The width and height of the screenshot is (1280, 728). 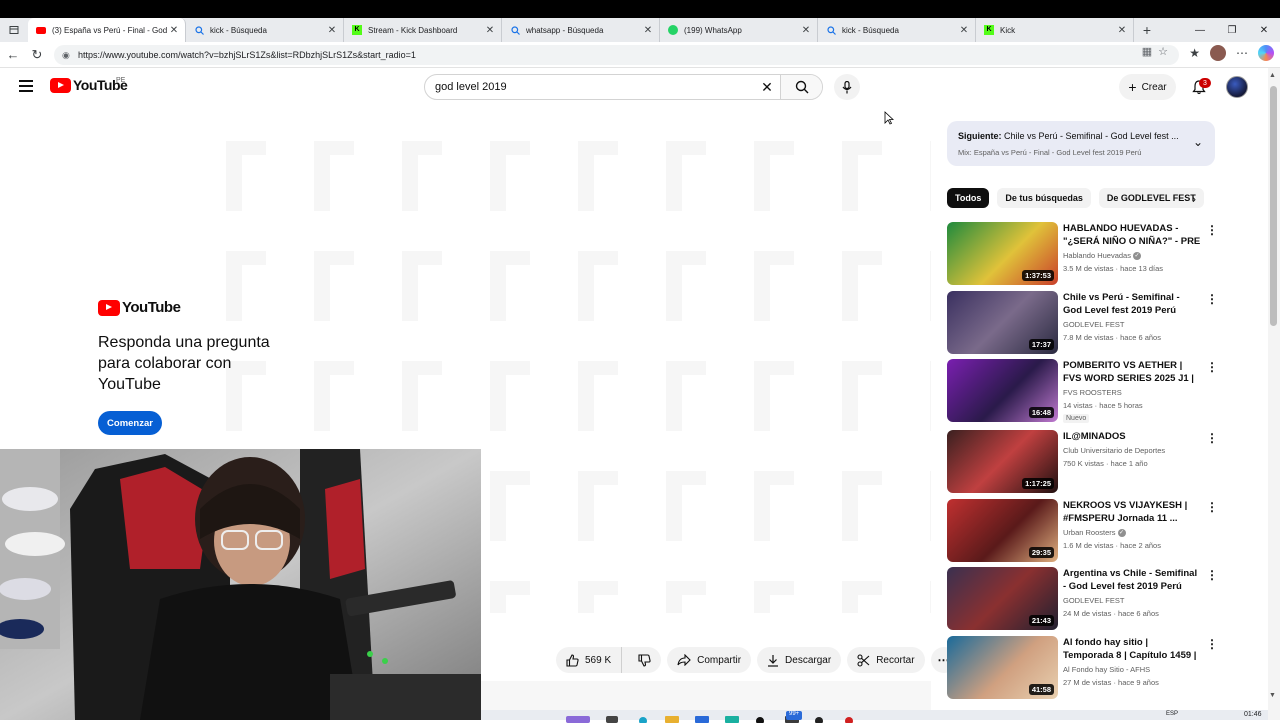 What do you see at coordinates (240, 584) in the screenshot?
I see `webcam-scene` at bounding box center [240, 584].